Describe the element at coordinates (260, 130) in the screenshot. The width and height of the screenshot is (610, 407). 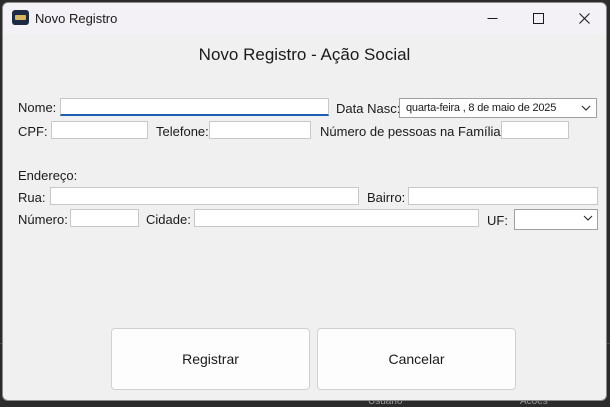
I see `telefone-input` at that location.